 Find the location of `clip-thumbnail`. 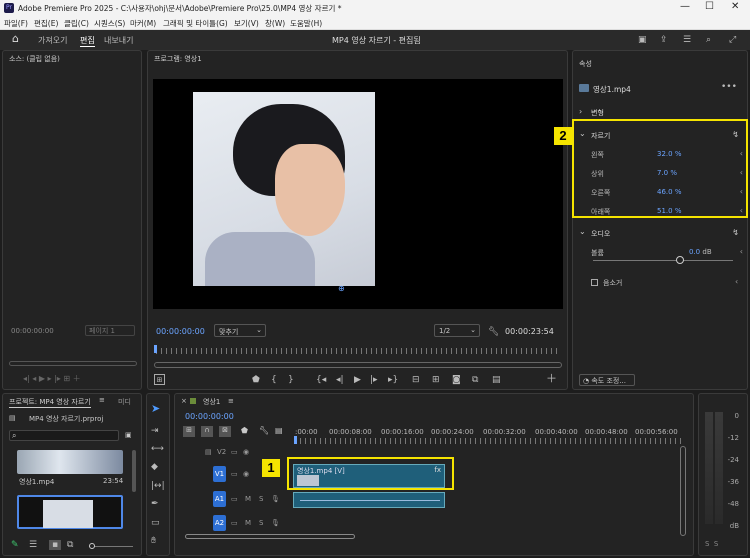

clip-thumbnail is located at coordinates (70, 462).